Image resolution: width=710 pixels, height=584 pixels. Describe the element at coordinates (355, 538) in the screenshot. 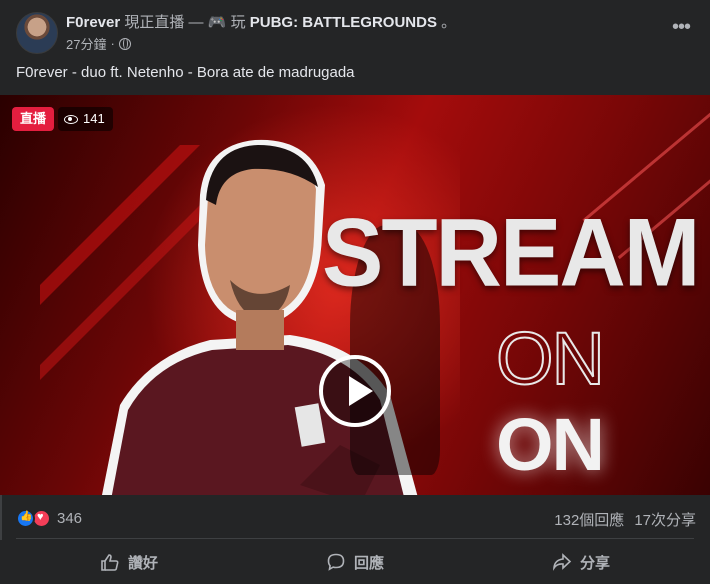

I see `actions-divider` at that location.